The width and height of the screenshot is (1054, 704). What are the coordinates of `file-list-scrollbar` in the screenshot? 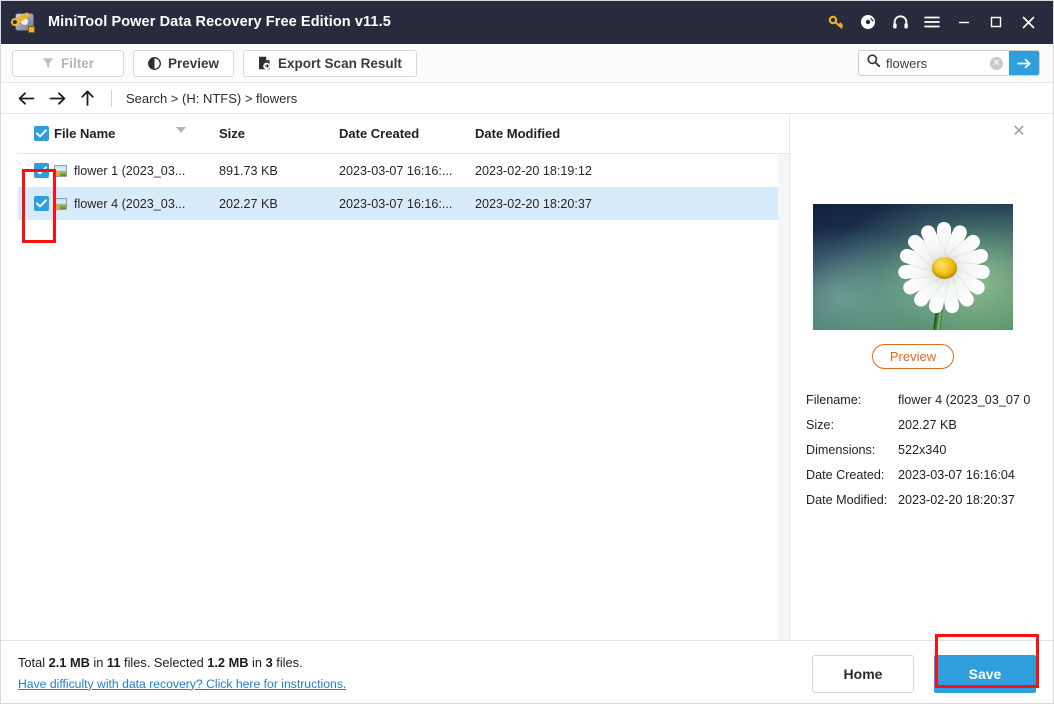 It's located at (783, 397).